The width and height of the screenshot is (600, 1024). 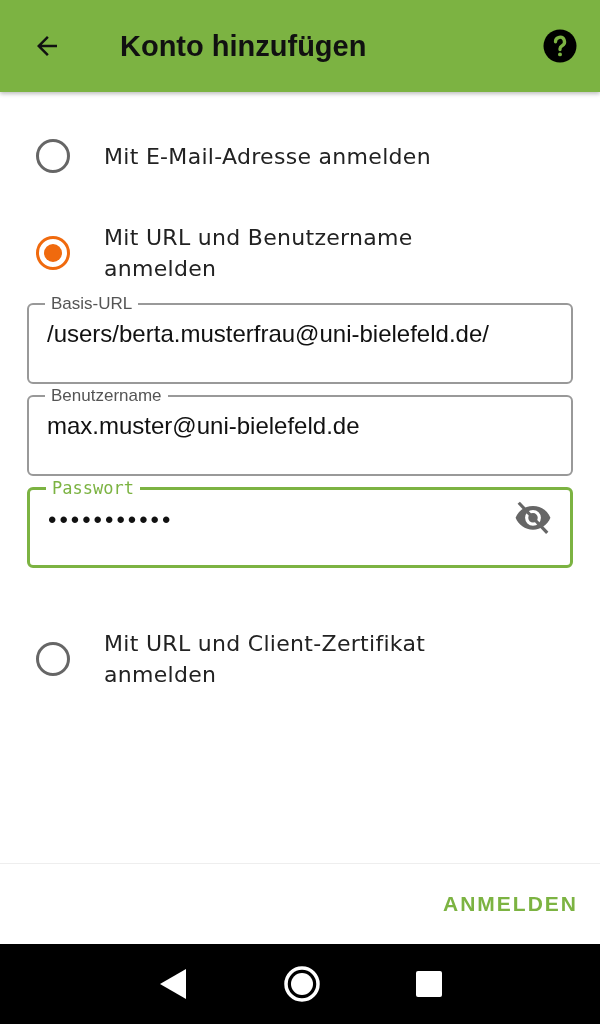 What do you see at coordinates (560, 46) in the screenshot?
I see `help-icon` at bounding box center [560, 46].